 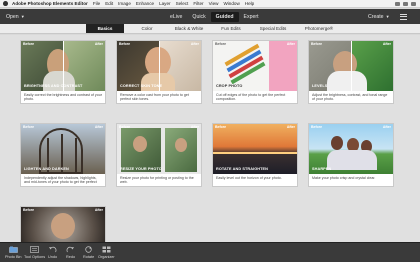 What do you see at coordinates (242, 169) in the screenshot?
I see `card-title: ROTATE AND STRAIGHTEN` at bounding box center [242, 169].